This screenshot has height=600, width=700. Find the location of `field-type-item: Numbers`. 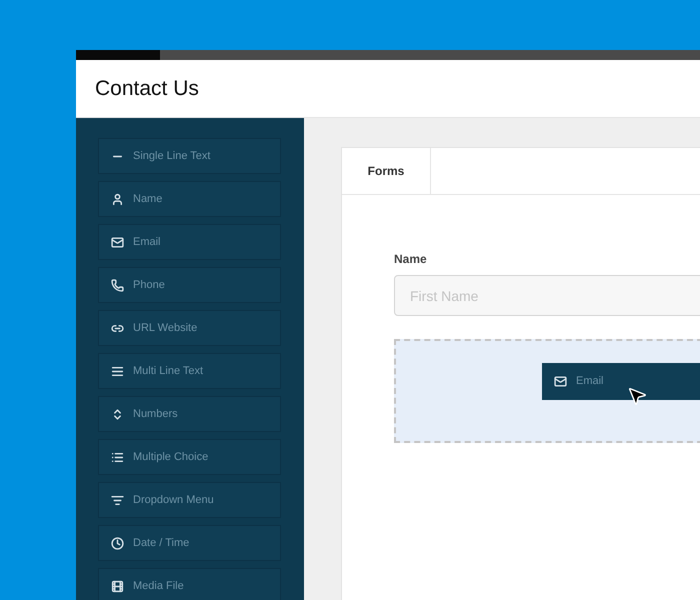

field-type-item: Numbers is located at coordinates (189, 414).